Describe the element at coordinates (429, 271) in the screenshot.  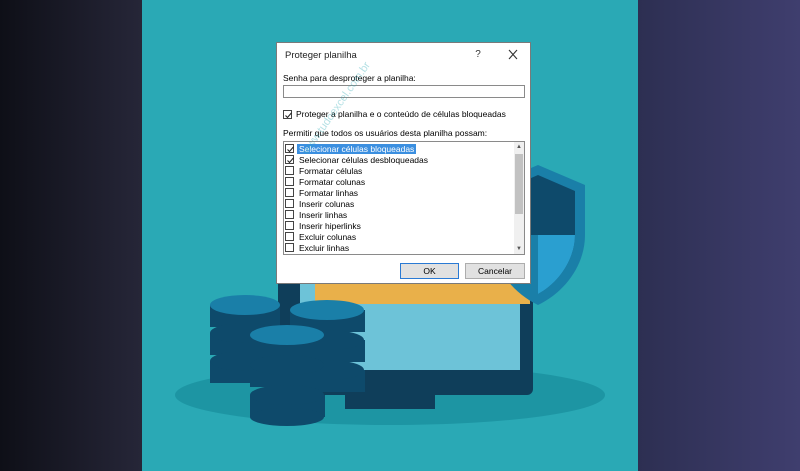
I see `ok-button: OK` at that location.